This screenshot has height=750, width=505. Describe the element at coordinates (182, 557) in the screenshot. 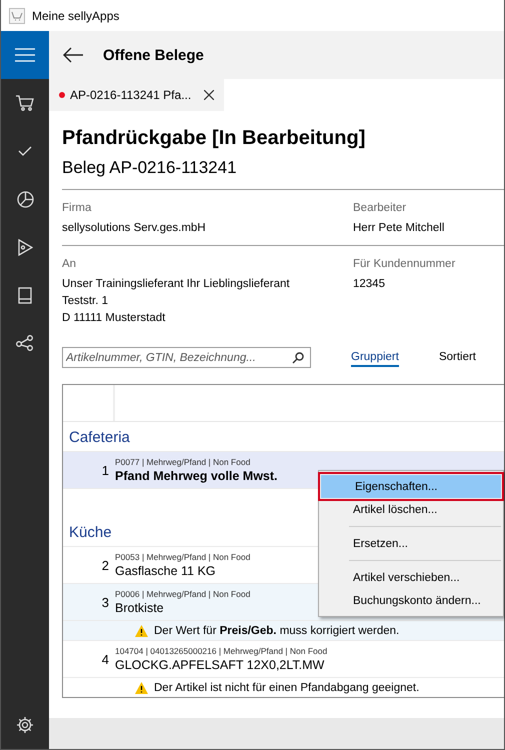

I see `item-details: P0053 | Mehrweg/Pfand | Non Food` at that location.